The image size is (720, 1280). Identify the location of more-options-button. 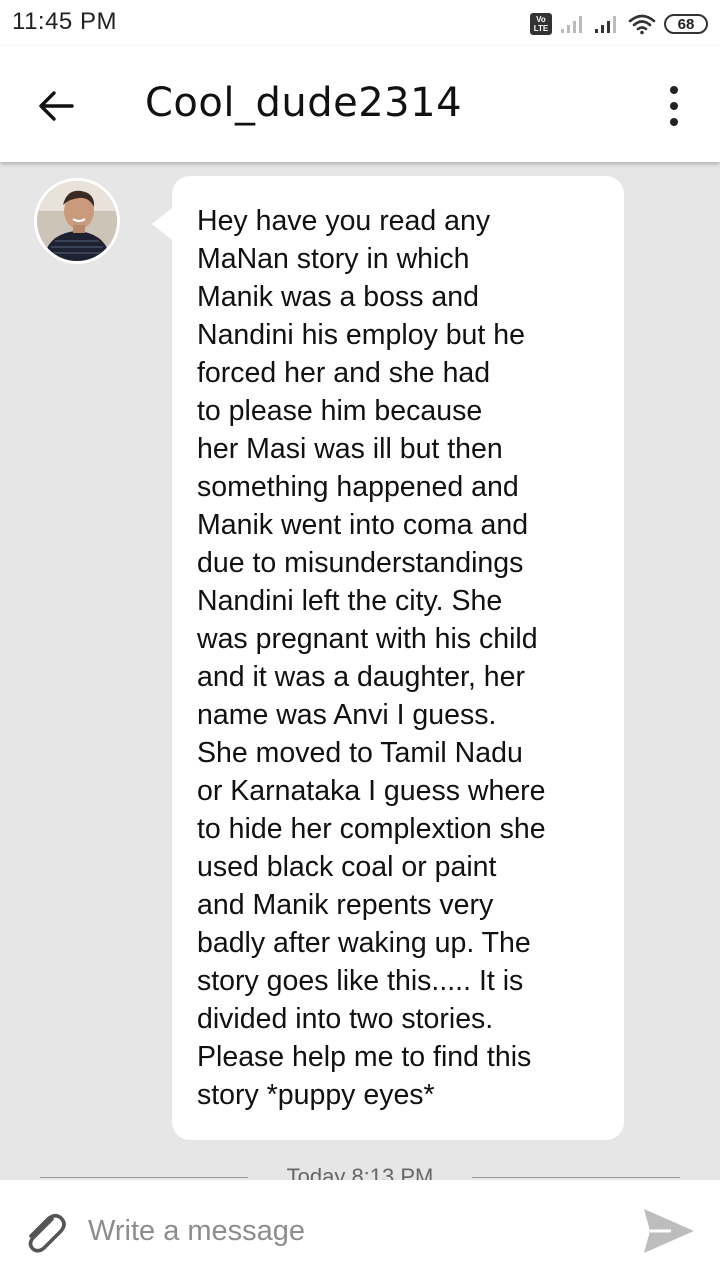
(674, 106).